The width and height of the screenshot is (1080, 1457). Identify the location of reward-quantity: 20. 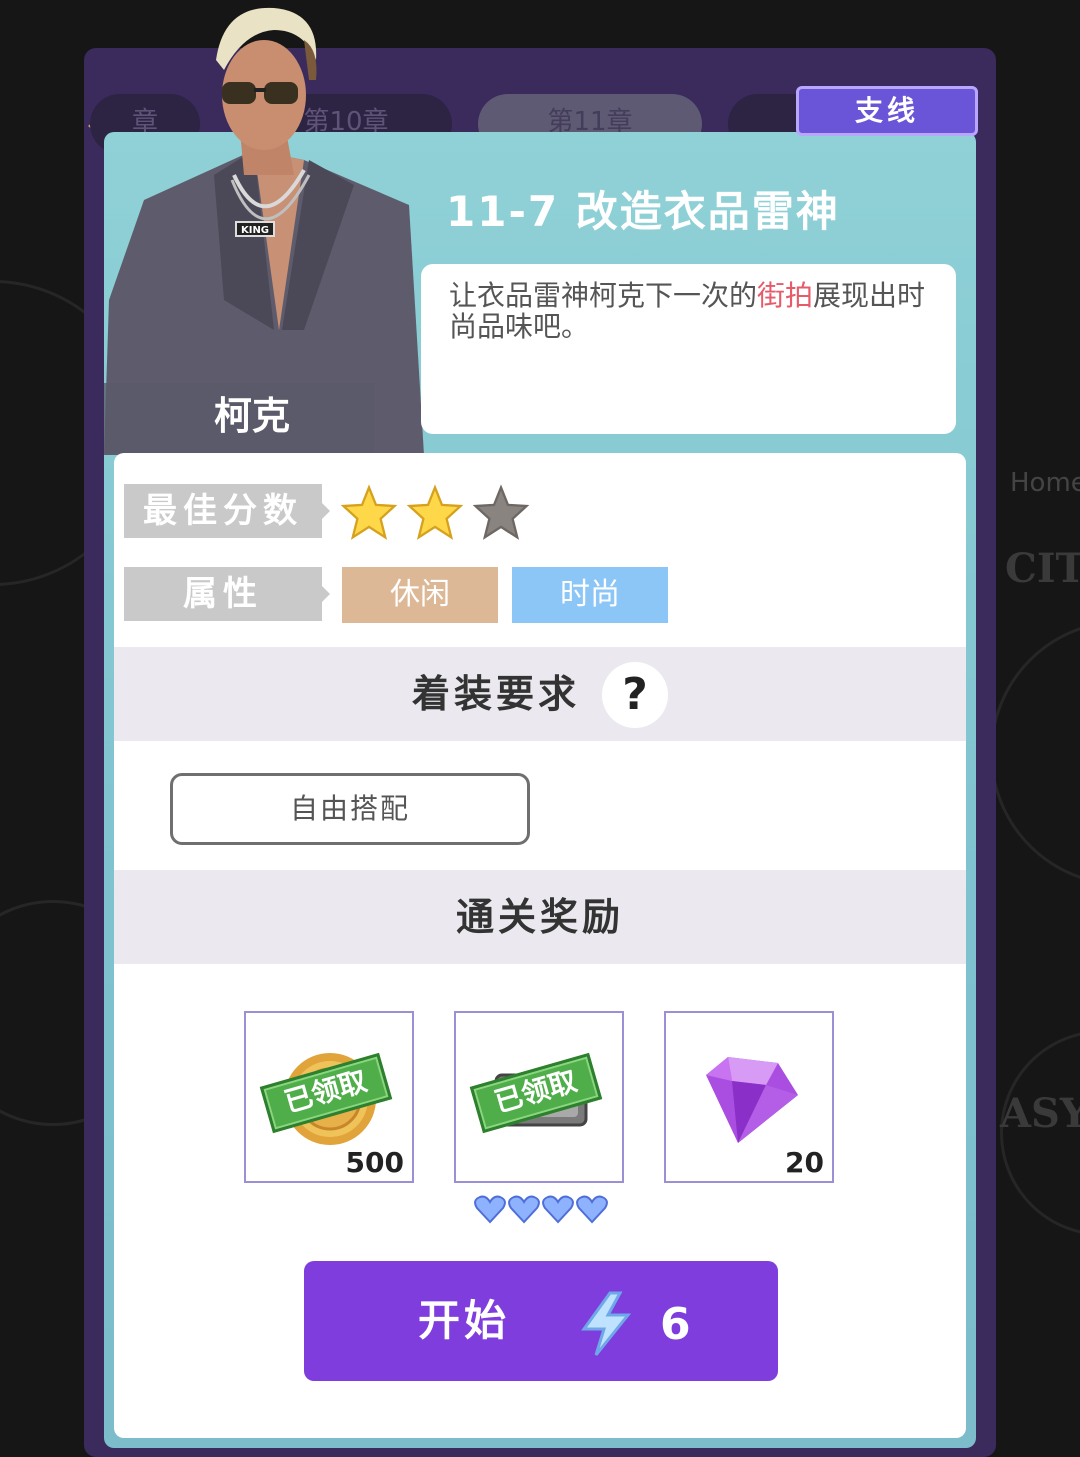
(804, 1162).